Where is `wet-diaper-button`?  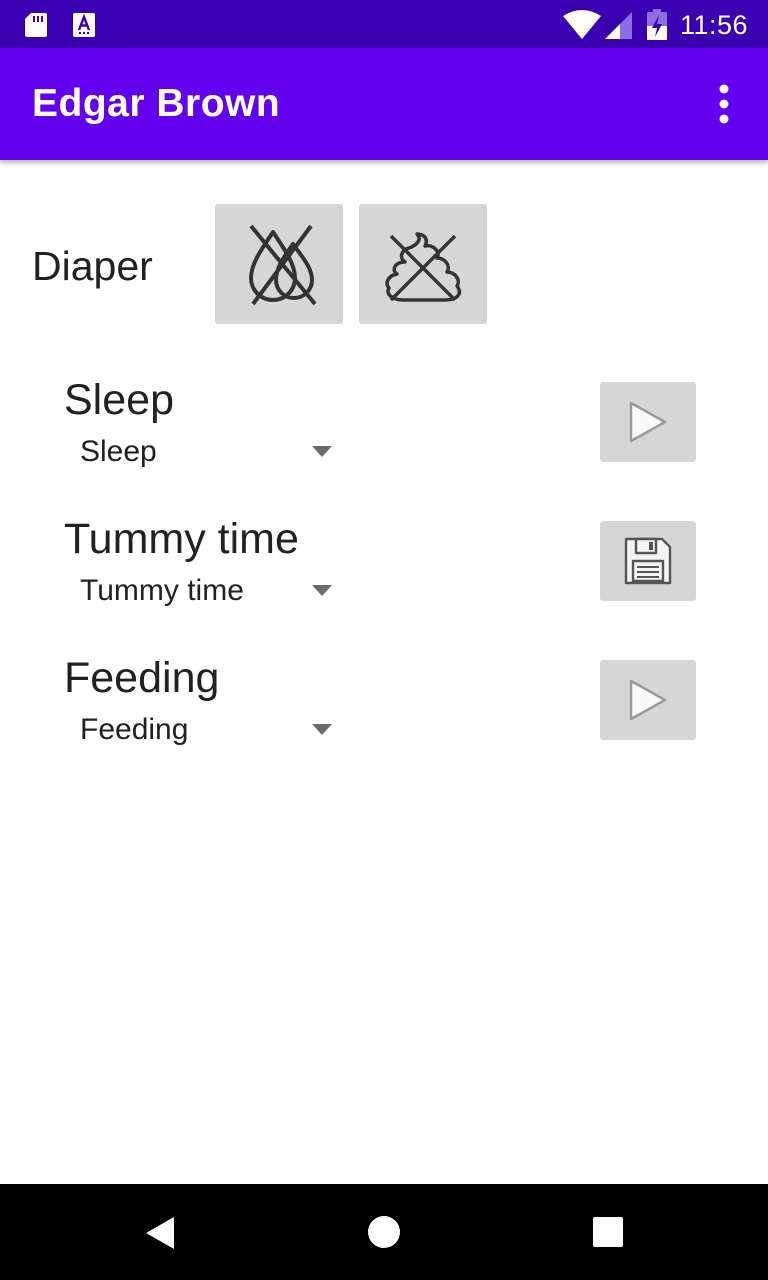
wet-diaper-button is located at coordinates (279, 264).